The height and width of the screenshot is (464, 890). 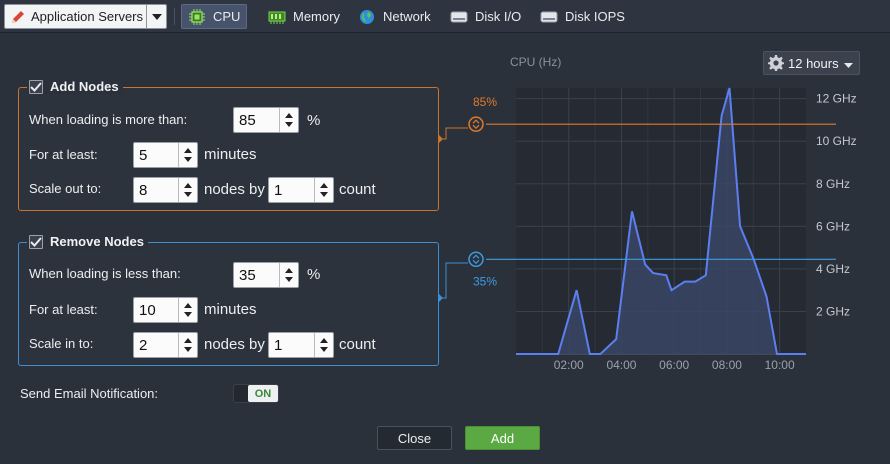 What do you see at coordinates (536, 62) in the screenshot?
I see `chart-title: CPU (Hz)` at bounding box center [536, 62].